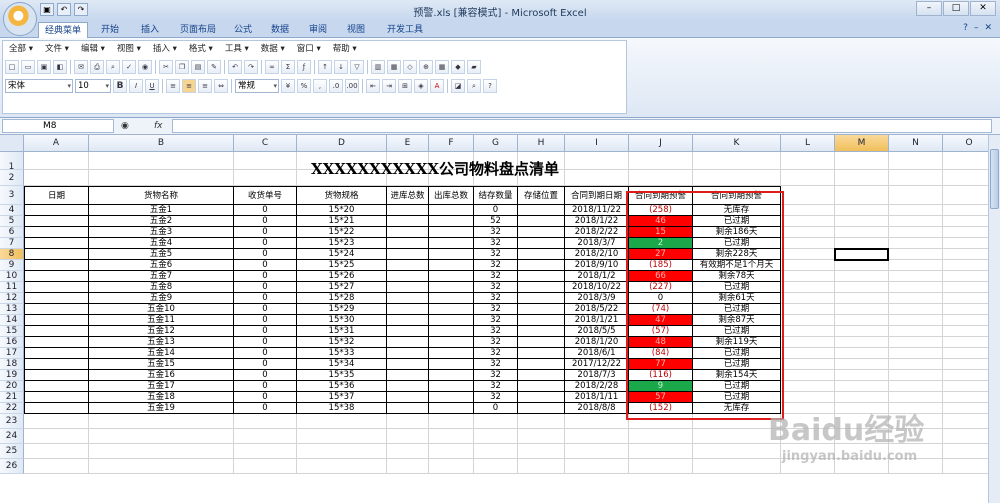  I want to click on row-header-5: 5, so click(12, 221).